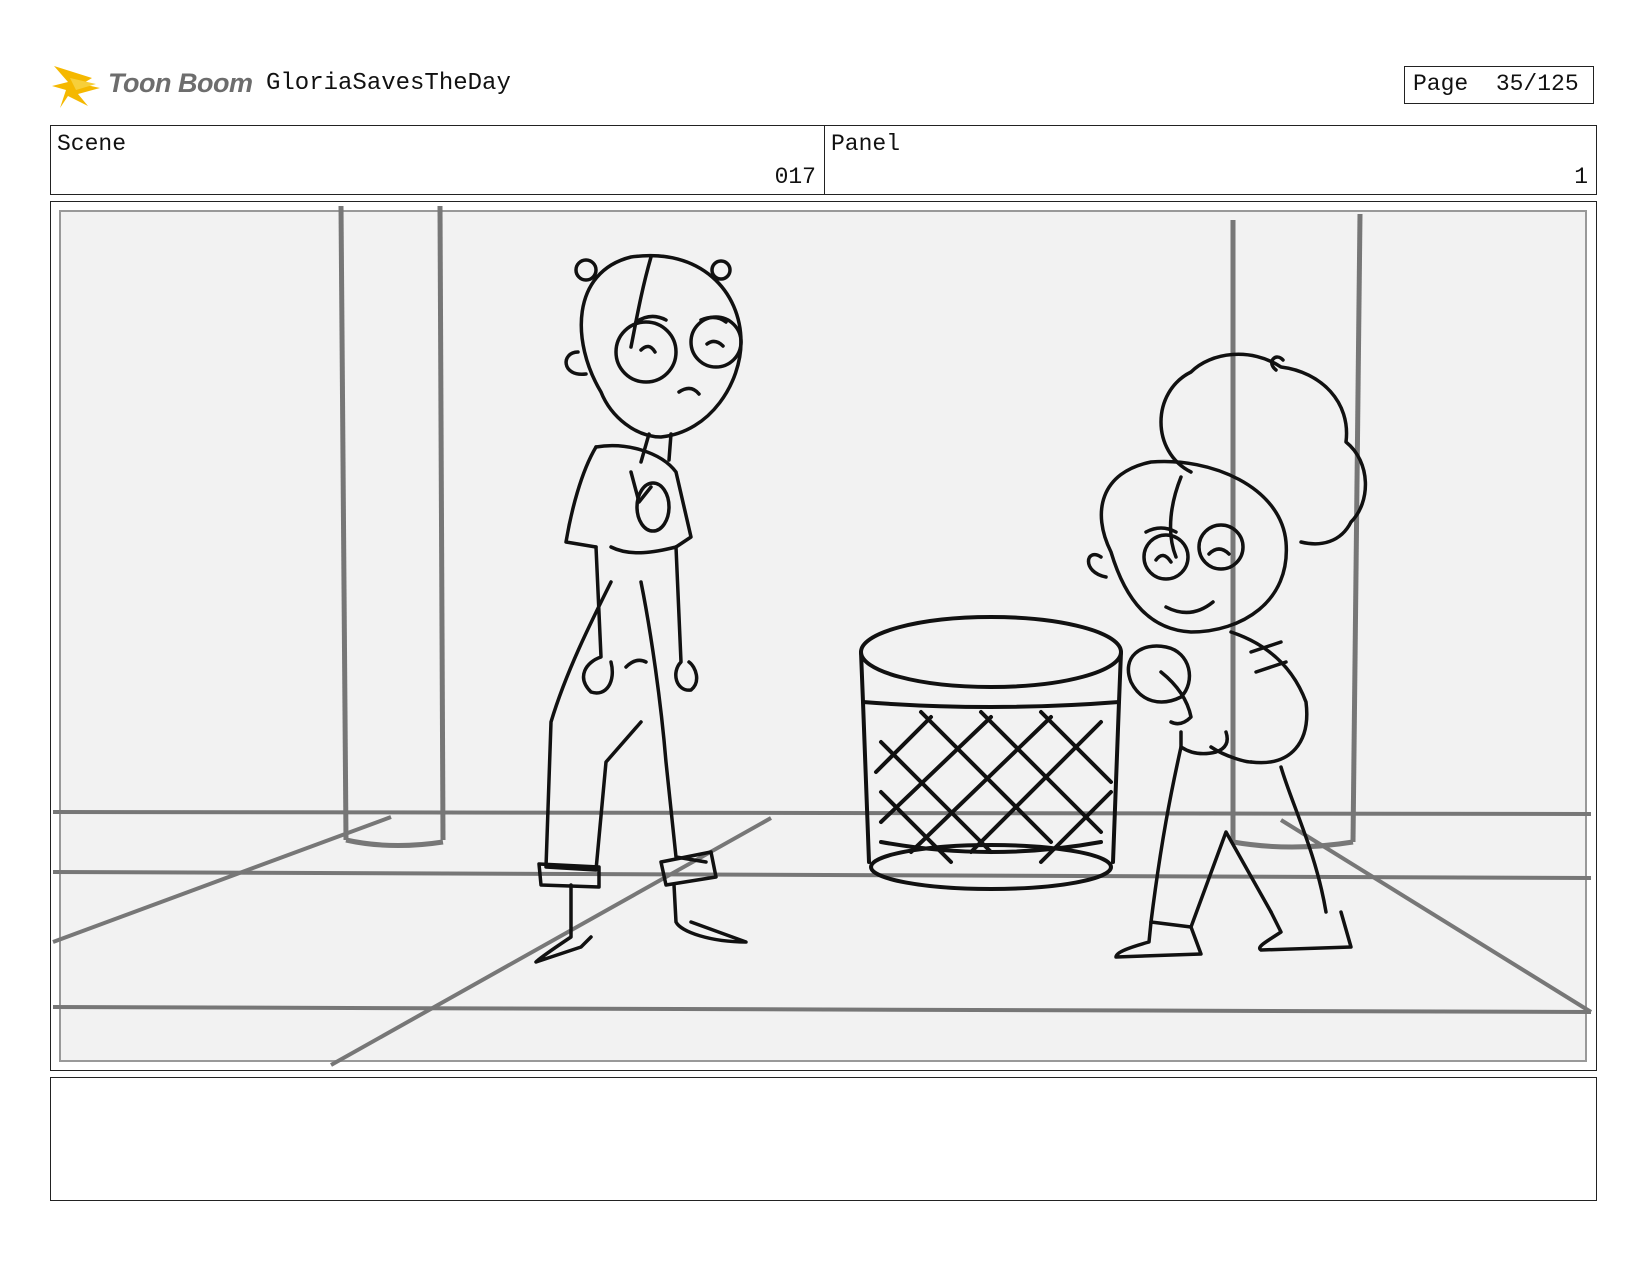  I want to click on scene-number: 017, so click(795, 177).